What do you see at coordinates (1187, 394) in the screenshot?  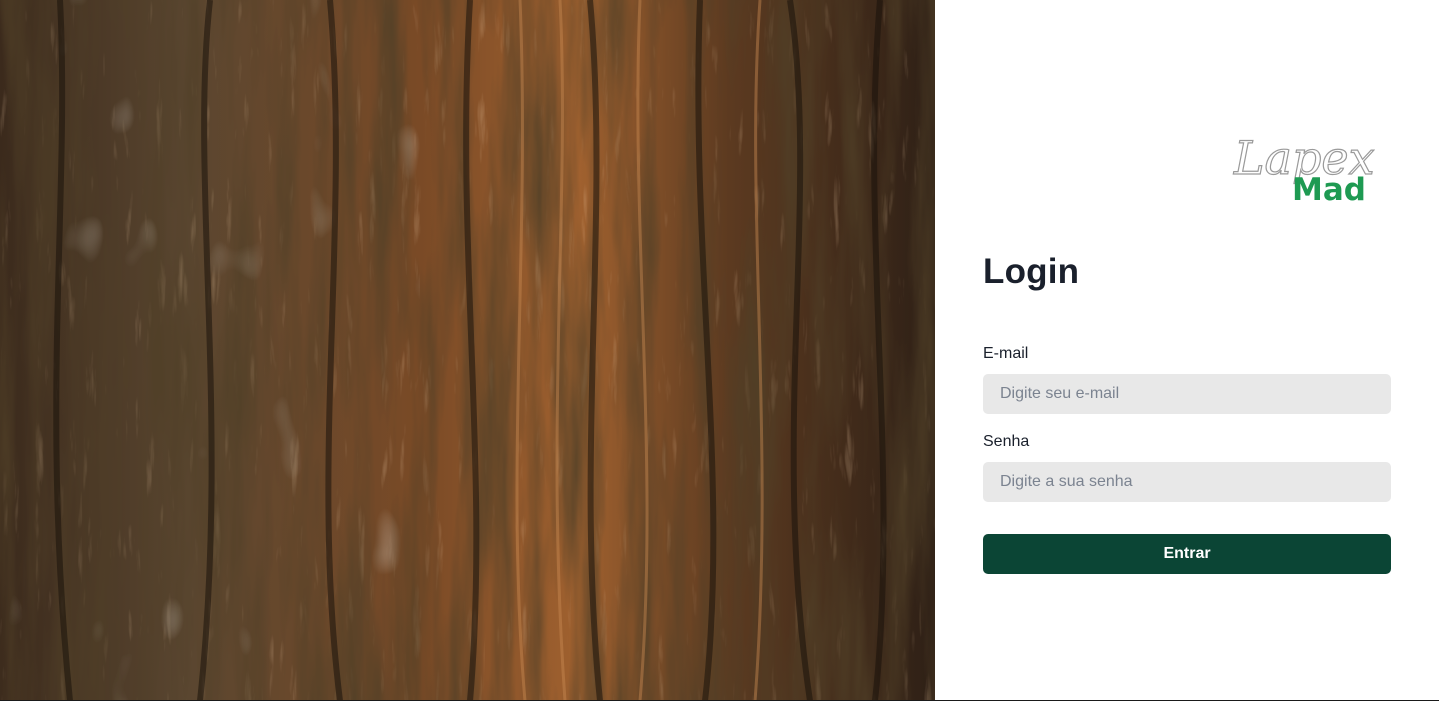 I see `email-field` at bounding box center [1187, 394].